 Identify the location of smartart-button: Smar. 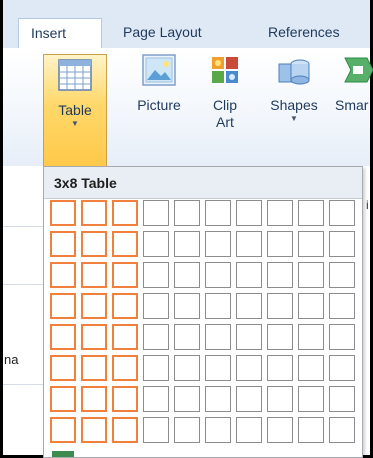
(354, 84).